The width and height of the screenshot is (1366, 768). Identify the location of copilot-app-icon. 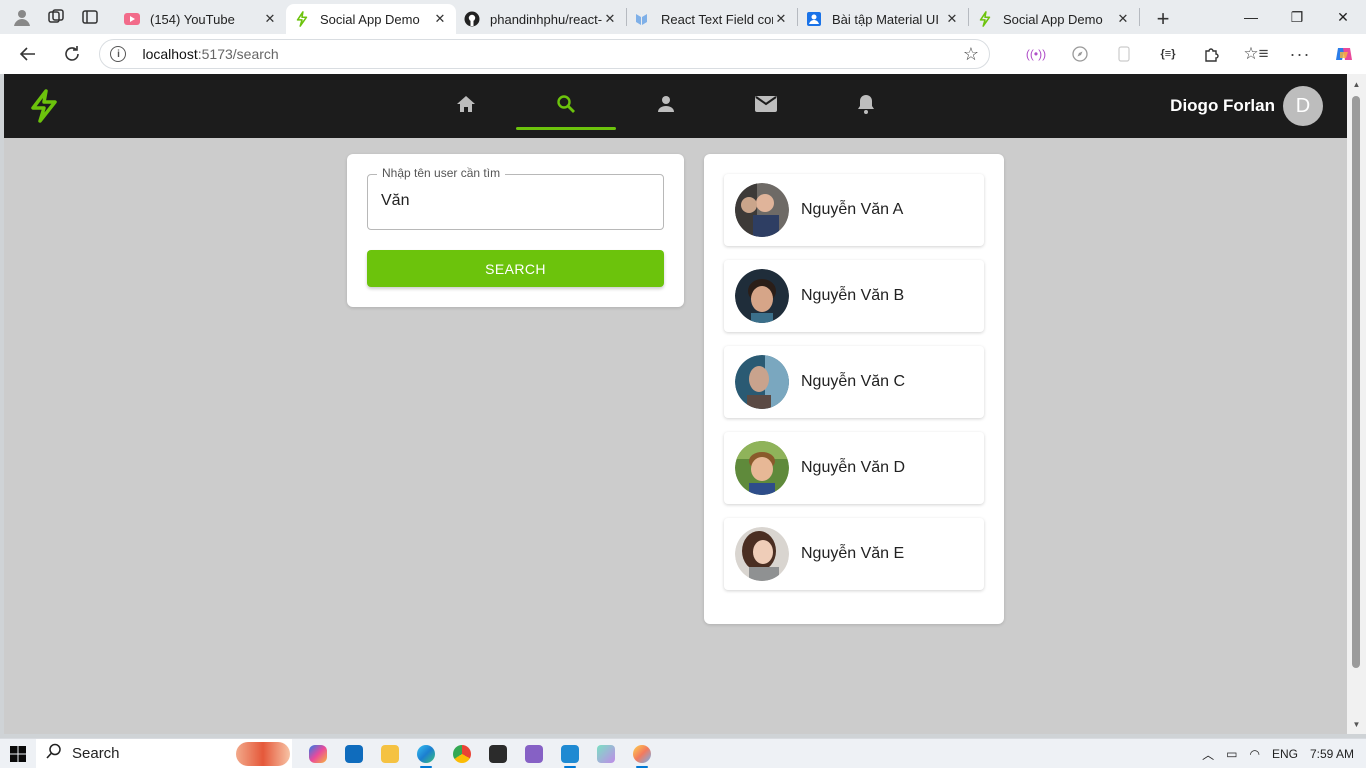
(318, 753).